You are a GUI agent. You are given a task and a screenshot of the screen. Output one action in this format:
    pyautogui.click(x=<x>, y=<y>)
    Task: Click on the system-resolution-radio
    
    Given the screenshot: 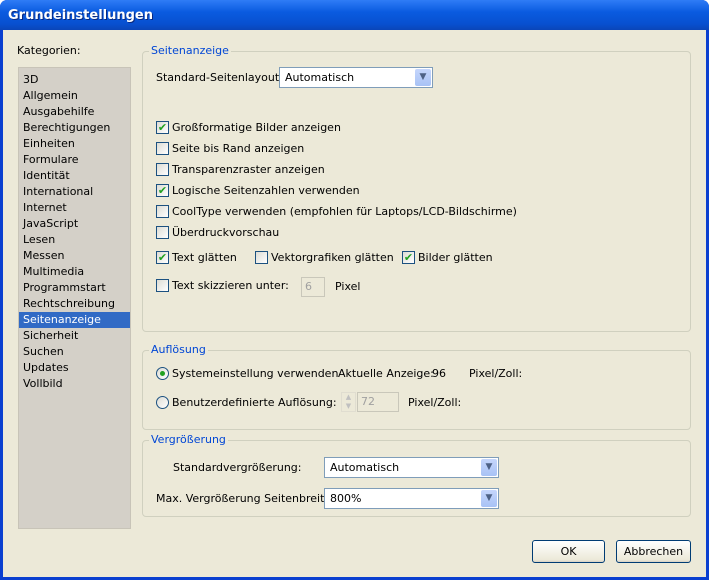 What is the action you would take?
    pyautogui.click(x=162, y=373)
    